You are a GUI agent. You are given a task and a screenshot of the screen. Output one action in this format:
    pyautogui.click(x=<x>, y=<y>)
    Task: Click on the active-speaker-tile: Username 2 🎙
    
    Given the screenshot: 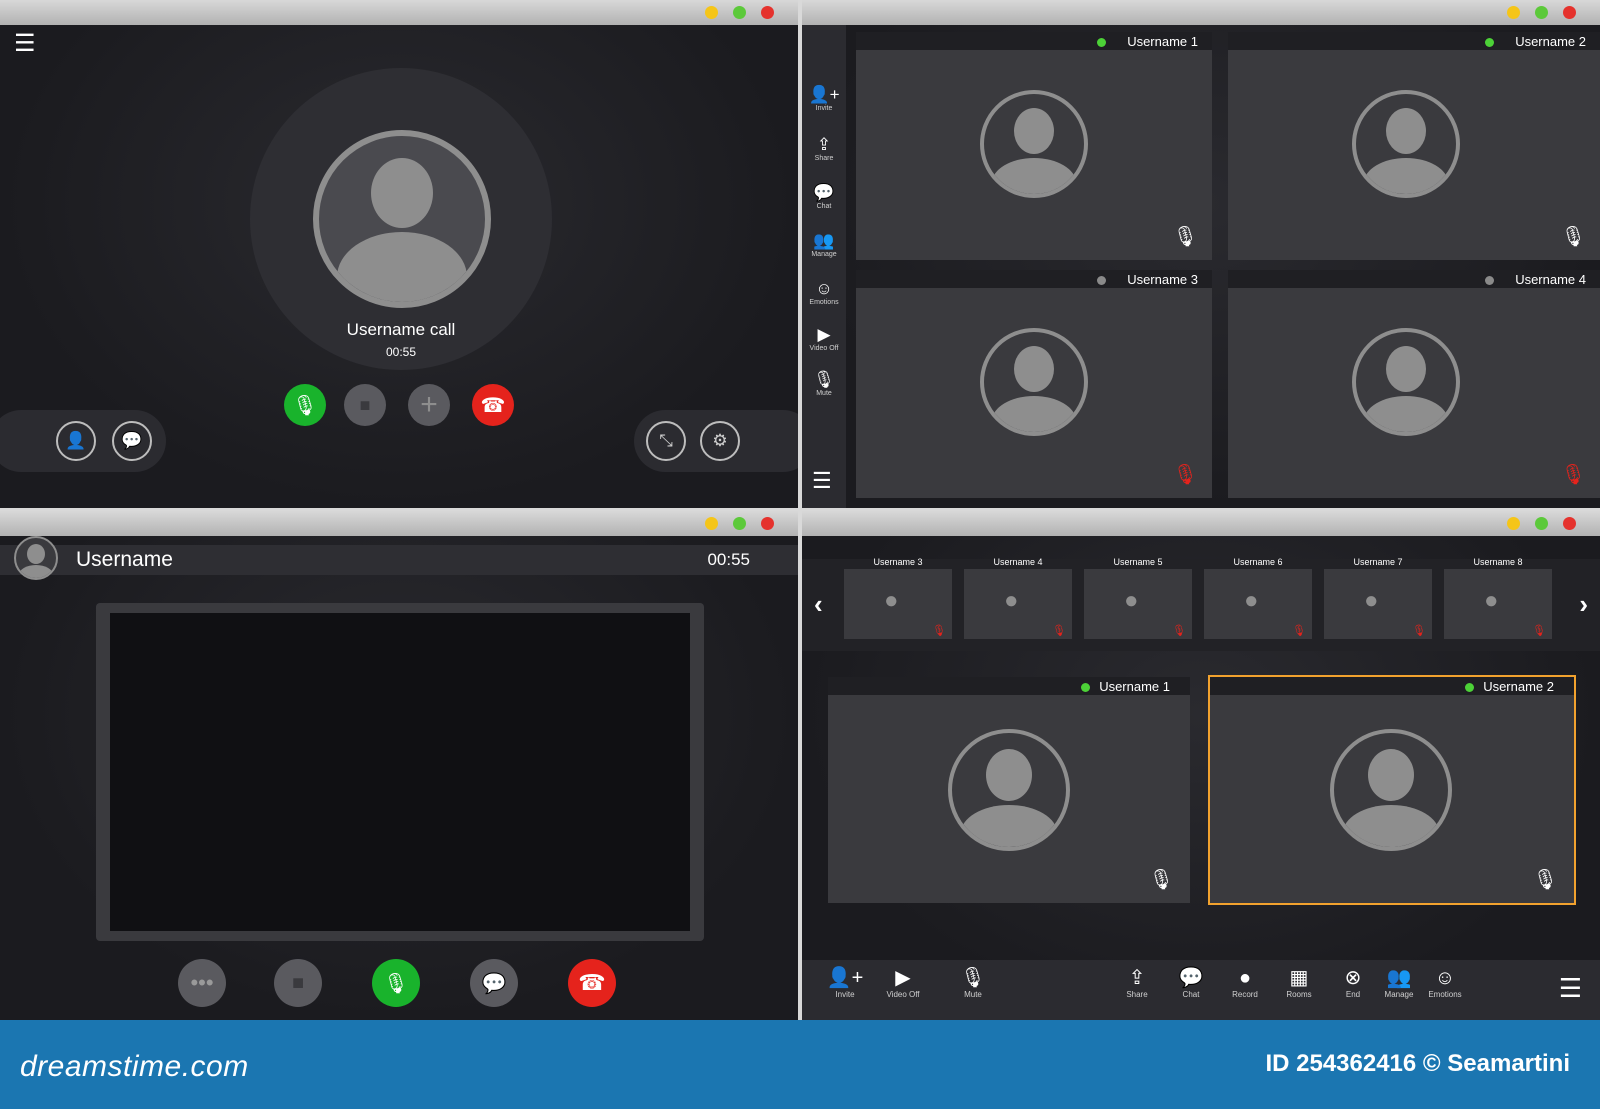 What is the action you would take?
    pyautogui.click(x=1392, y=790)
    